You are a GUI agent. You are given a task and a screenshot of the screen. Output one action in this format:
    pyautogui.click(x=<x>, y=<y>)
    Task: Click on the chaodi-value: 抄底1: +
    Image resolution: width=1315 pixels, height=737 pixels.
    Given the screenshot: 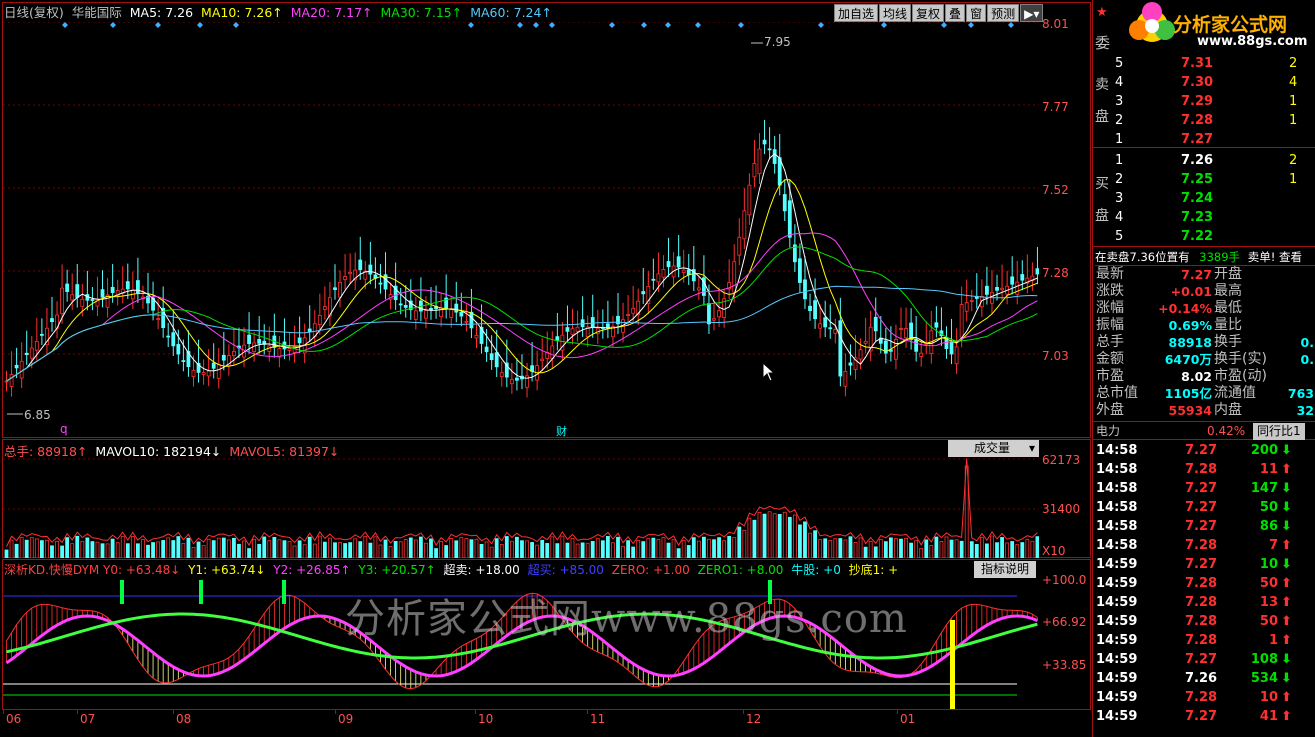 What is the action you would take?
    pyautogui.click(x=873, y=570)
    